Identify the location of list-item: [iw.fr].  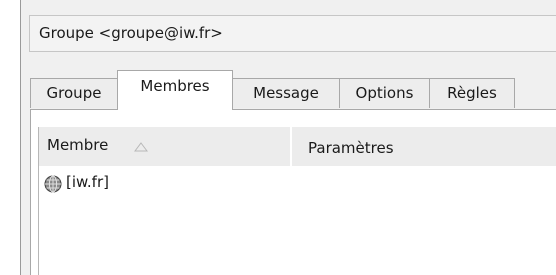
(165, 184).